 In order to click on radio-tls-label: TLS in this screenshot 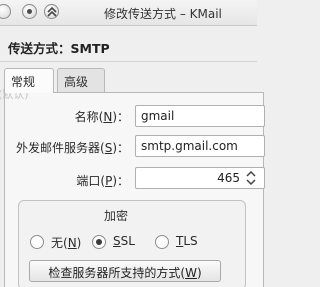, I will do `click(187, 241)`.